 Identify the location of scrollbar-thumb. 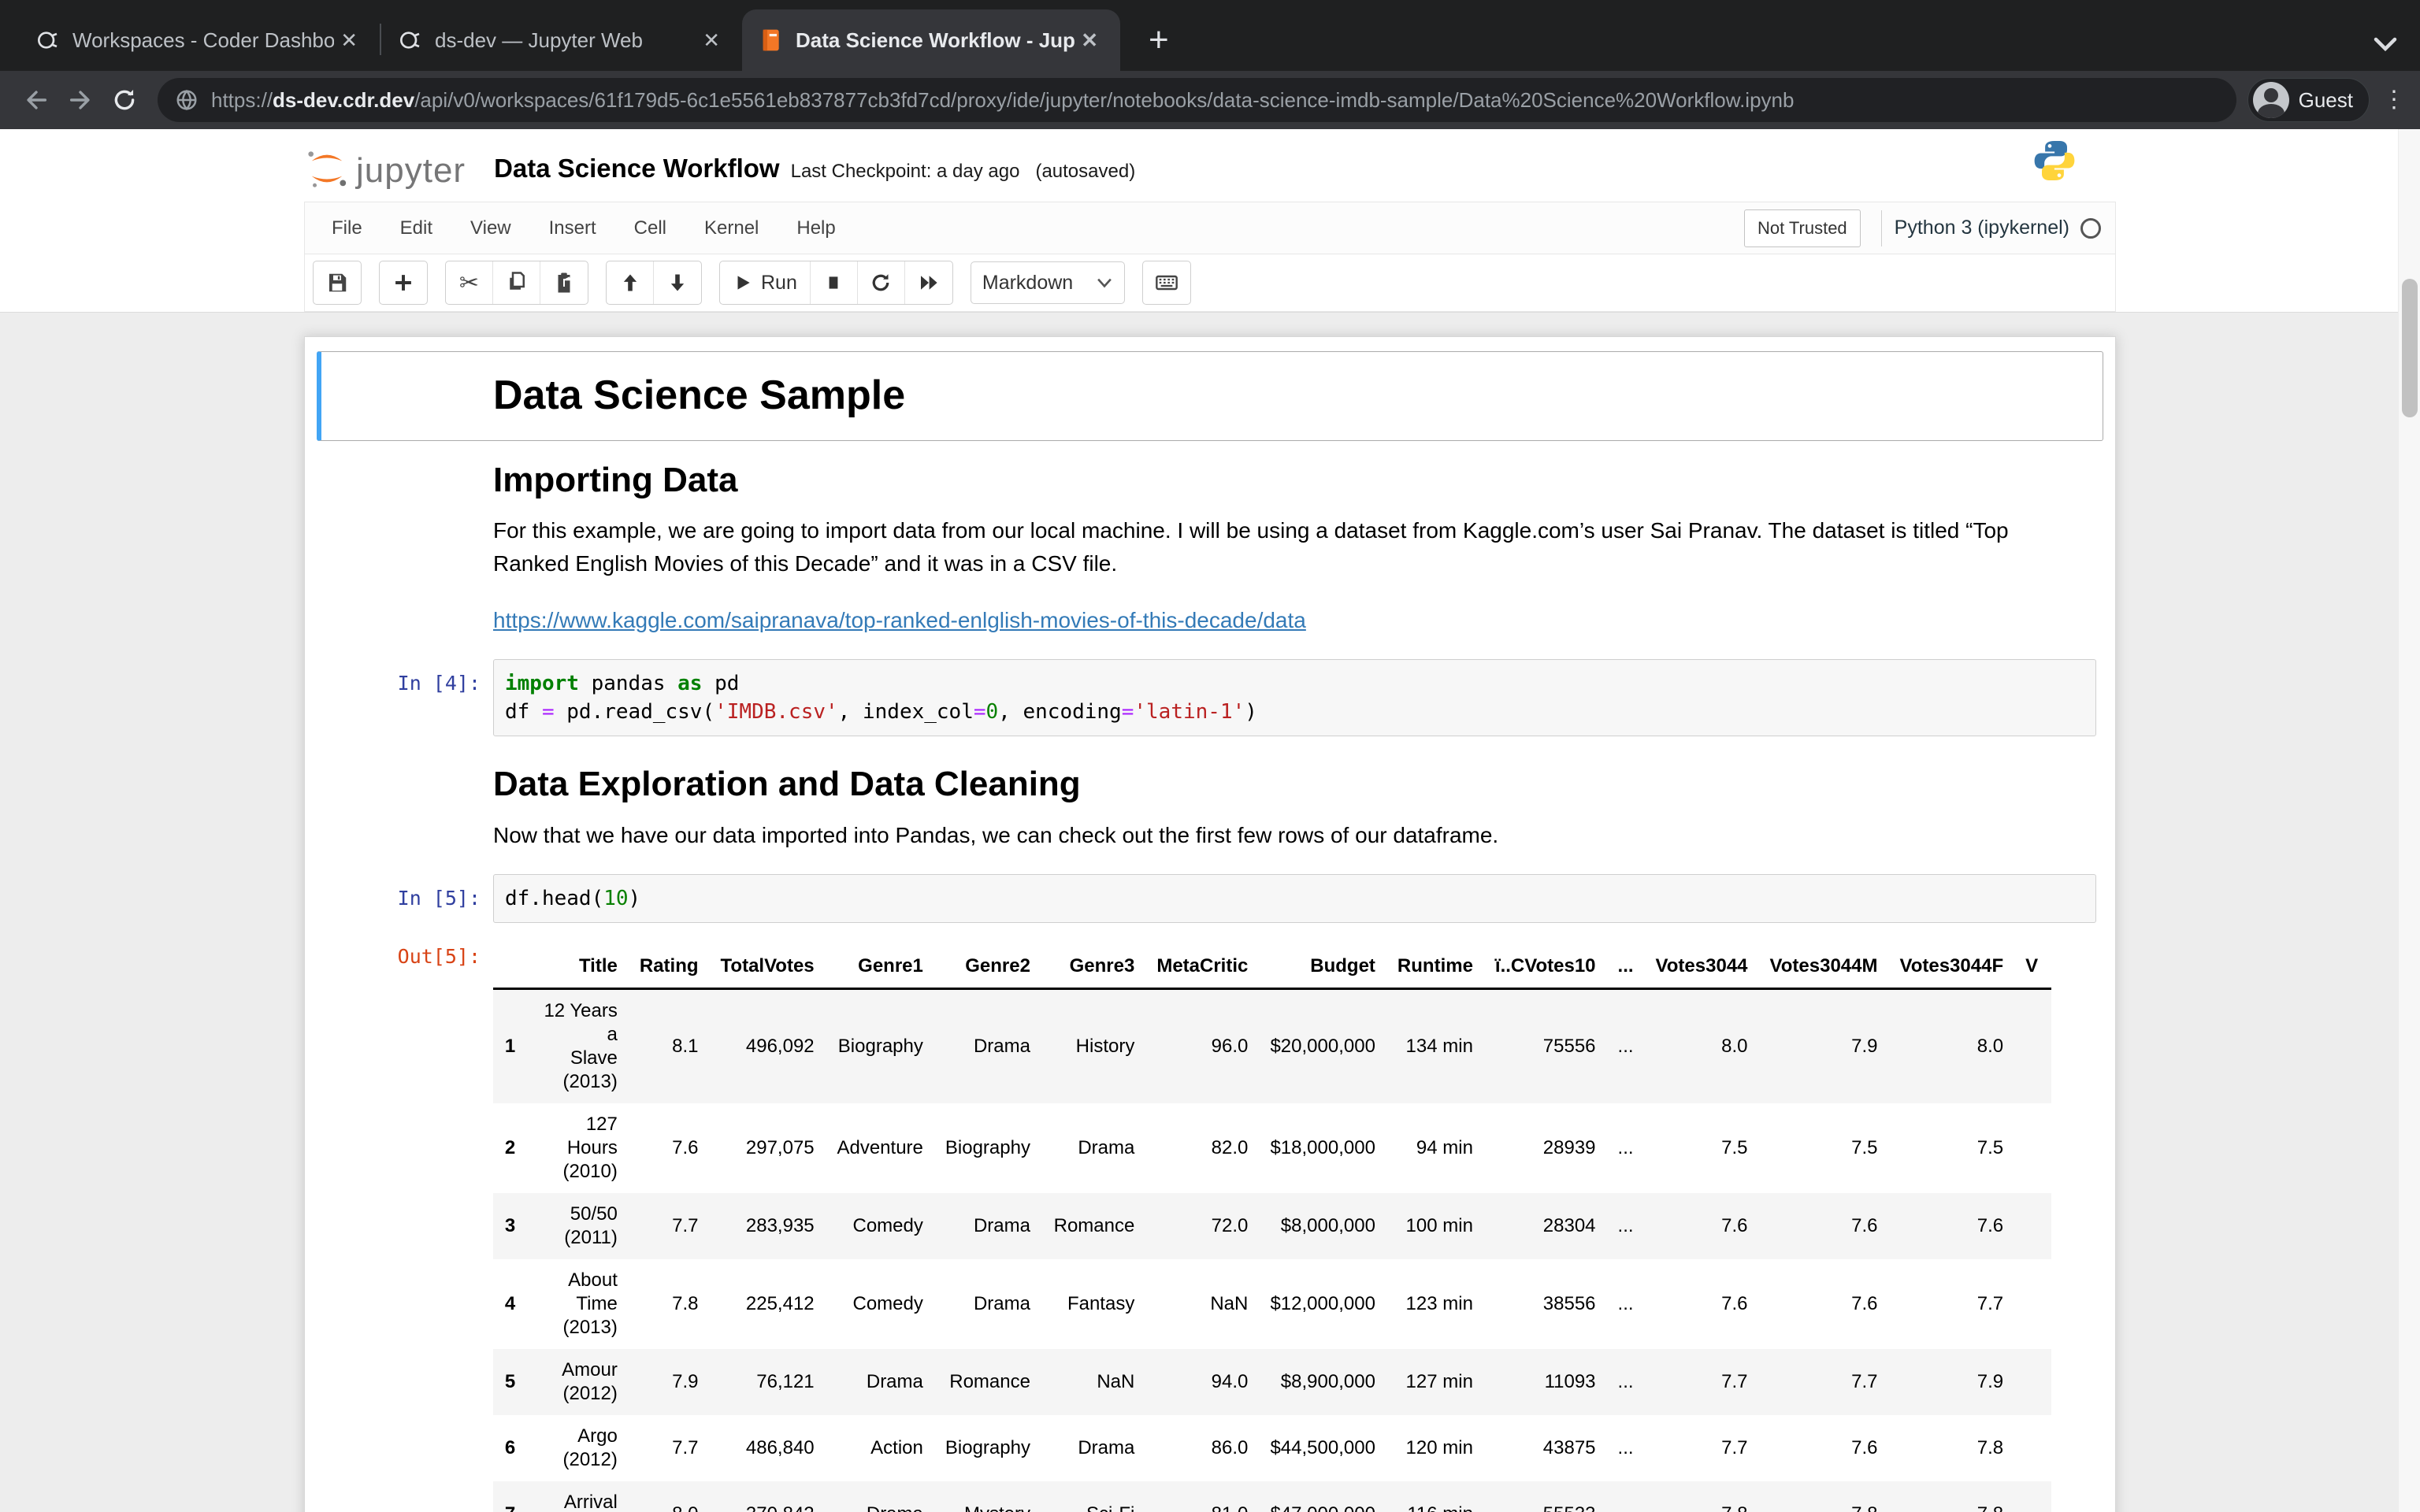
(2410, 348).